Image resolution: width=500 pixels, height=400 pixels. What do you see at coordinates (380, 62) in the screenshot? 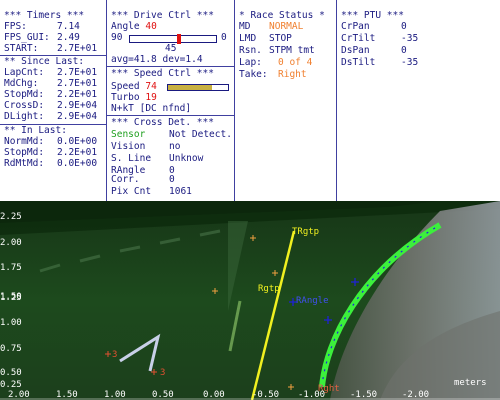
I see `ptu-row-dstilt: DsTilt -35` at bounding box center [380, 62].